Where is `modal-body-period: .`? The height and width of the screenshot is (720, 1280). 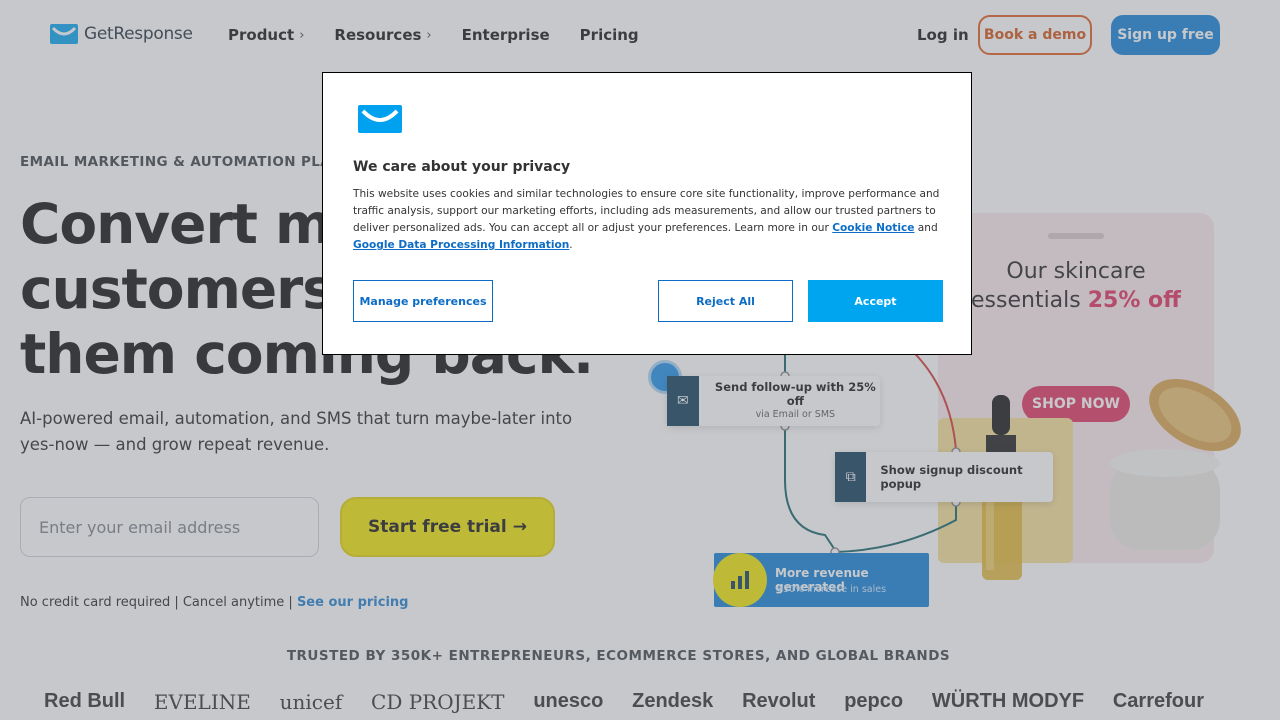 modal-body-period: . is located at coordinates (571, 245).